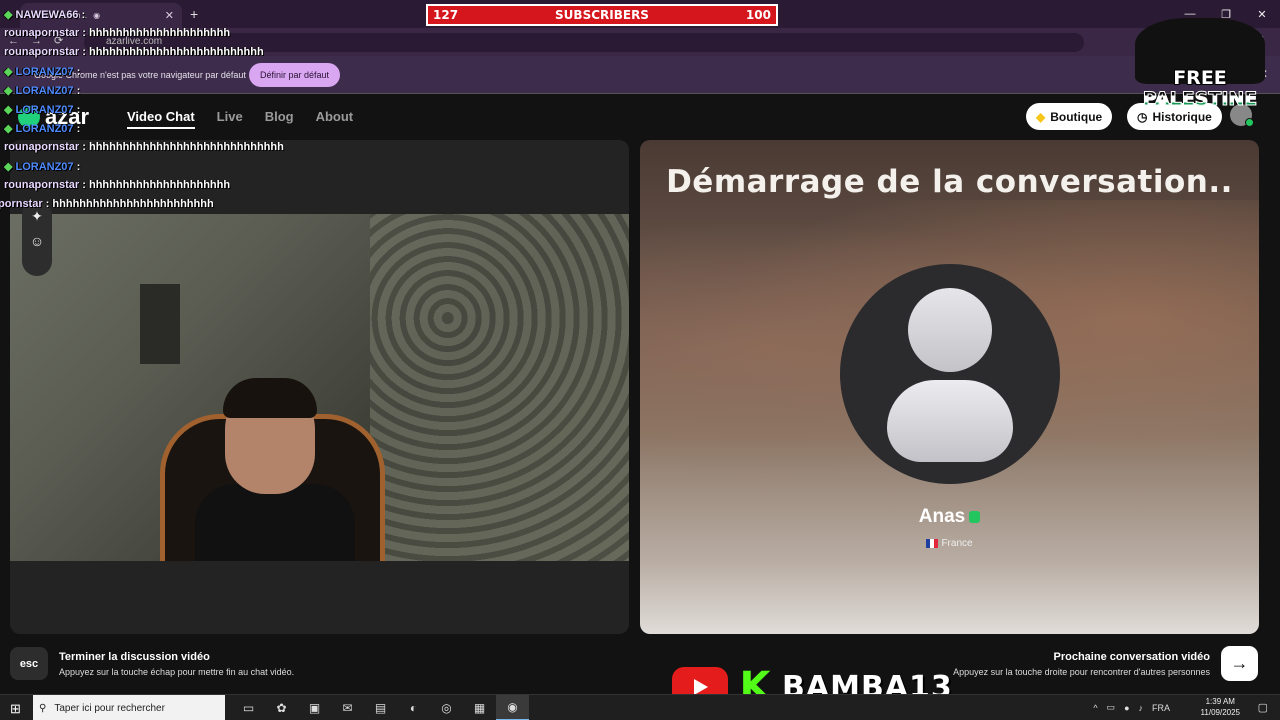 The image size is (1280, 720). I want to click on taskbar-search: ⚲ Taper ici pour rechercher, so click(129, 707).